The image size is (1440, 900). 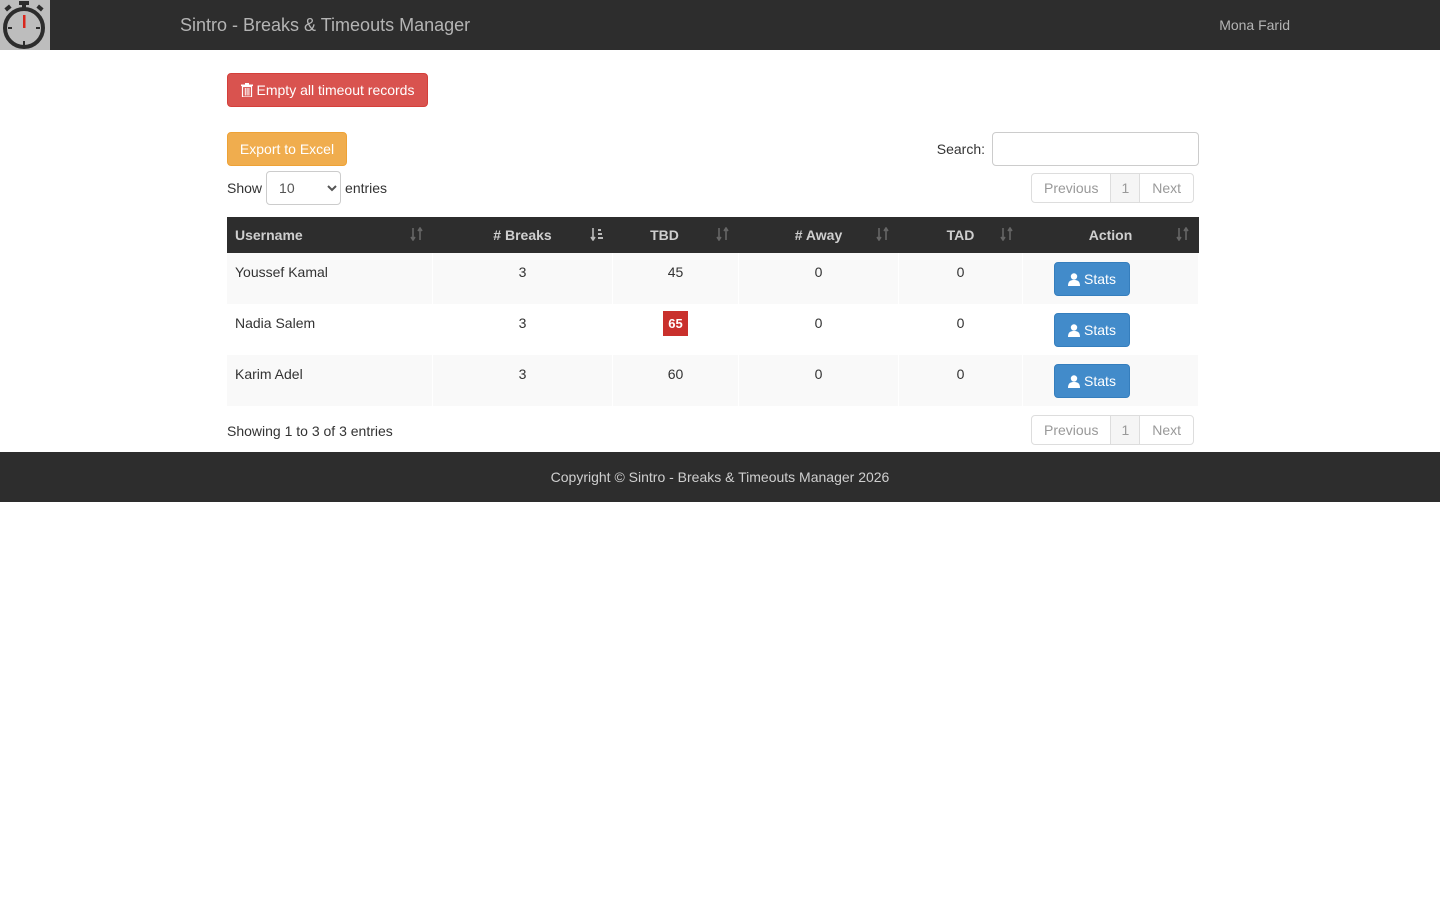 What do you see at coordinates (330, 235) in the screenshot?
I see `column-username: Username` at bounding box center [330, 235].